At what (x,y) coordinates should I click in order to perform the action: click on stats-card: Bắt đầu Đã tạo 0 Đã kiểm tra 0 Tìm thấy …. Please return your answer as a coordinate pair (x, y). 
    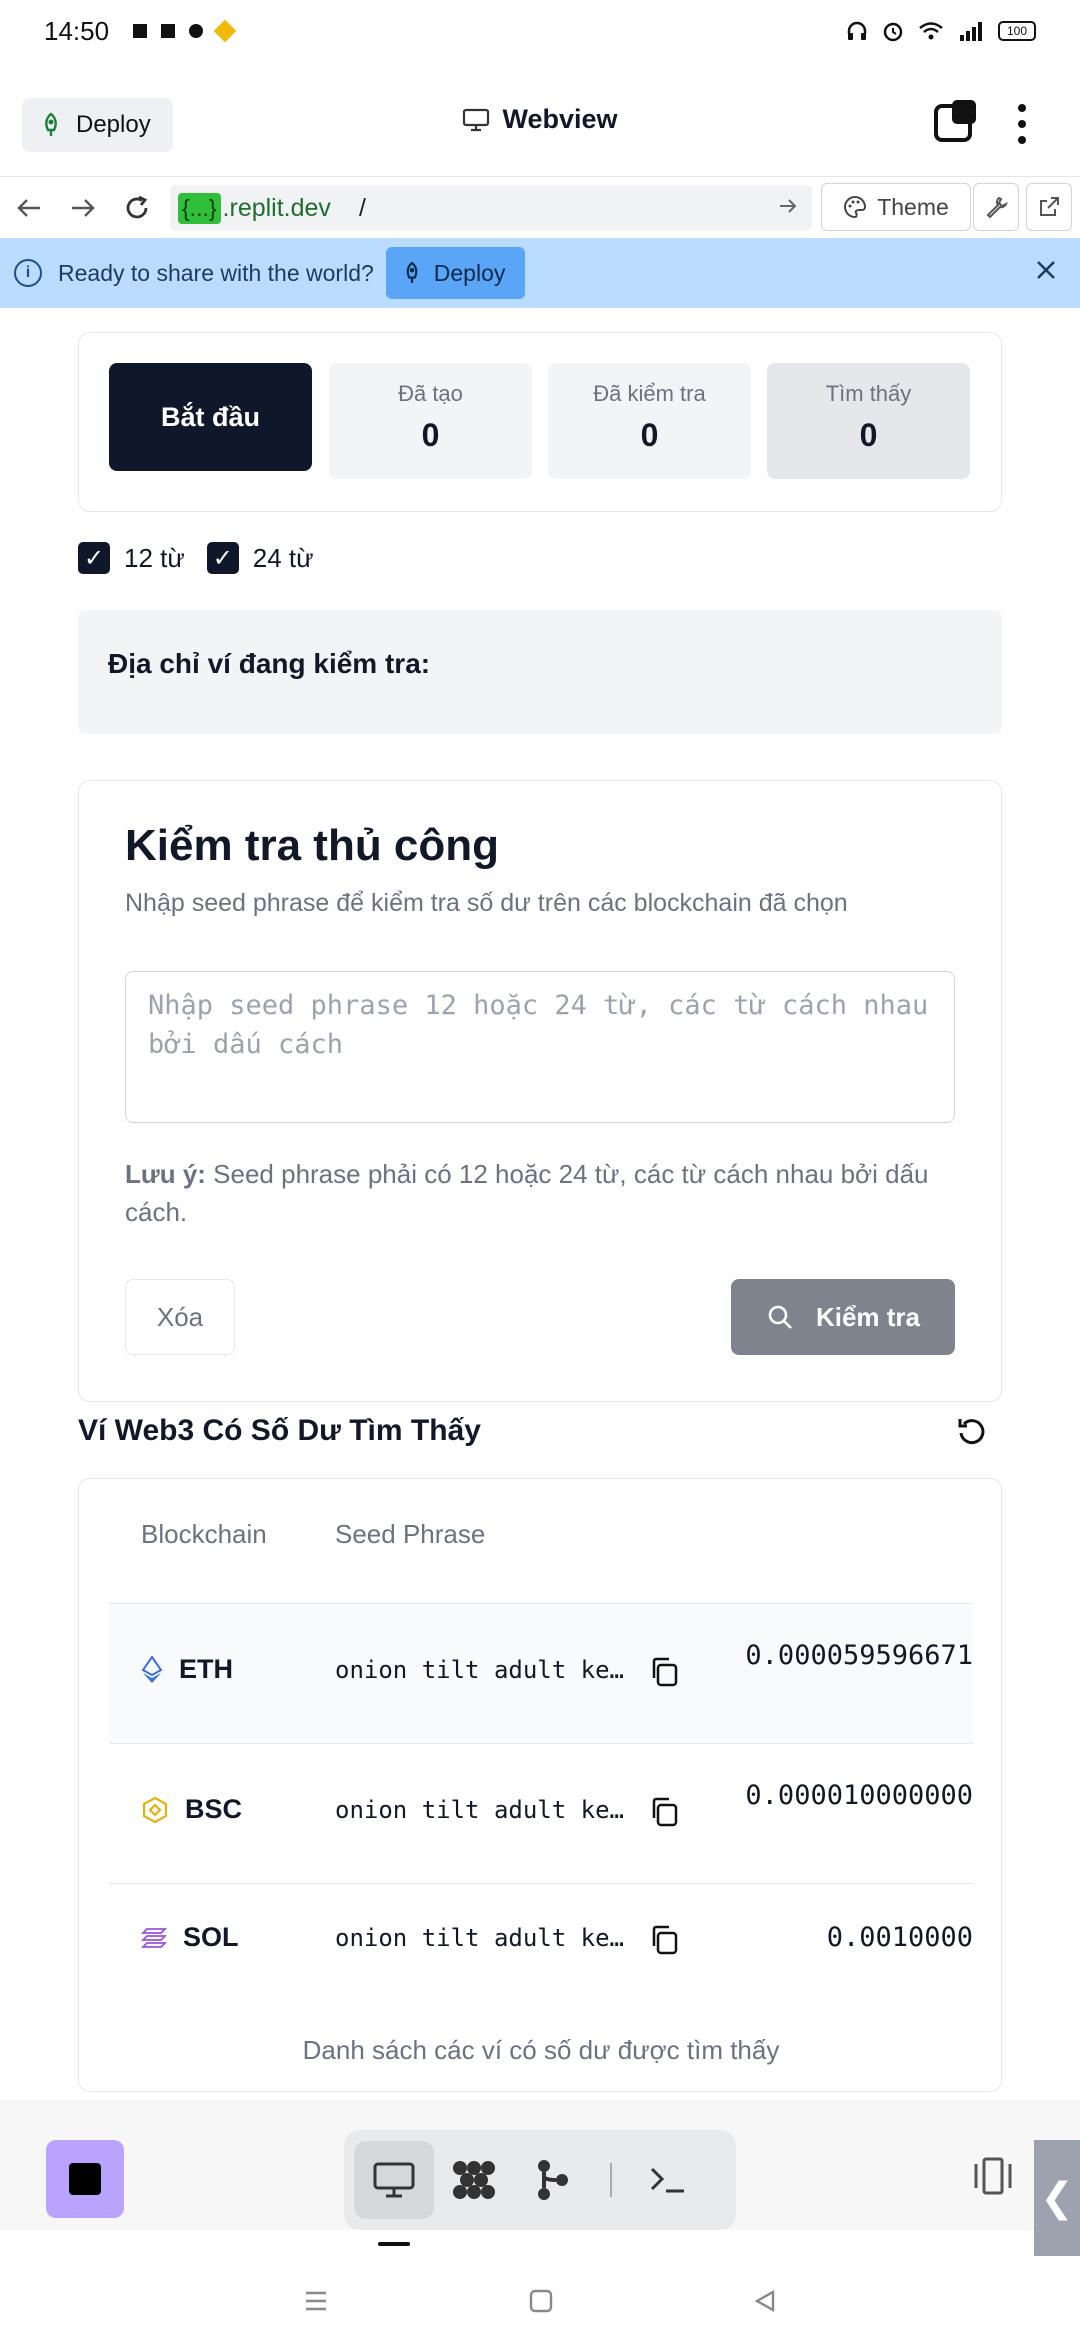
    Looking at the image, I should click on (540, 422).